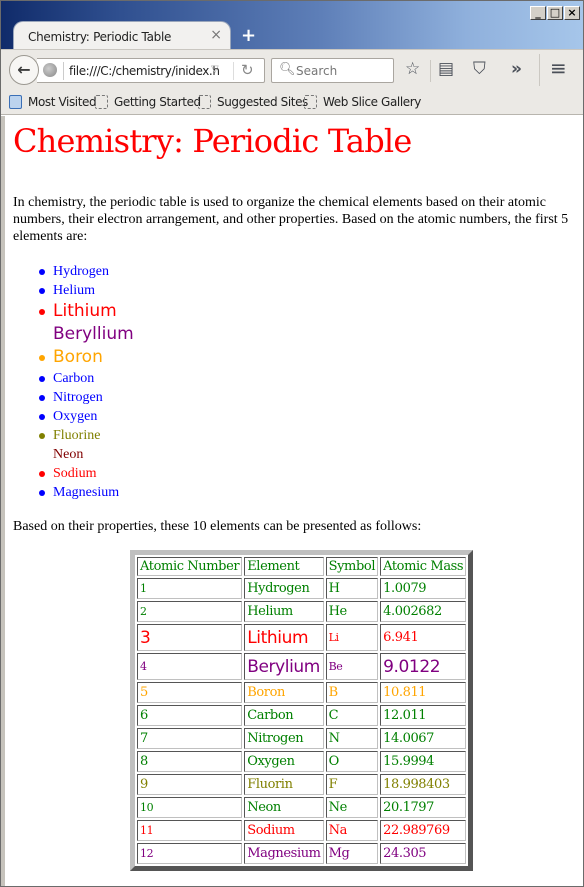  I want to click on table-cell: Magnesium, so click(284, 853).